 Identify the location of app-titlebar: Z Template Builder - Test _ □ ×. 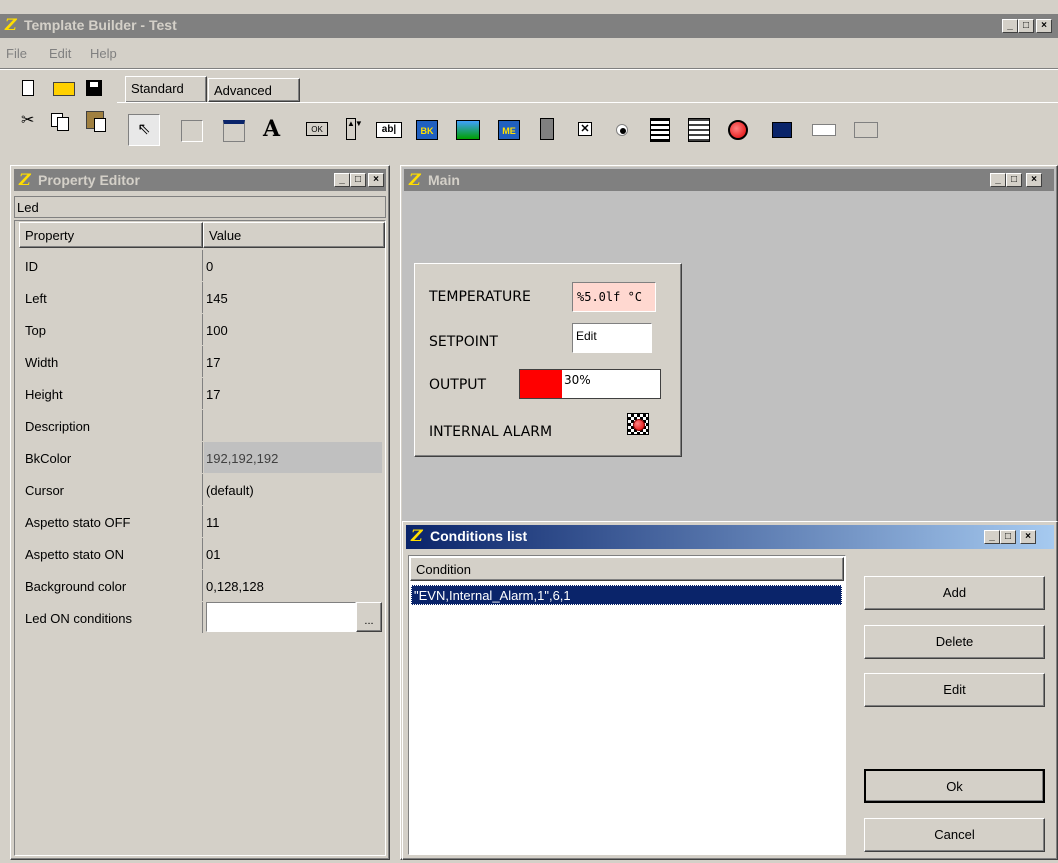
(529, 26).